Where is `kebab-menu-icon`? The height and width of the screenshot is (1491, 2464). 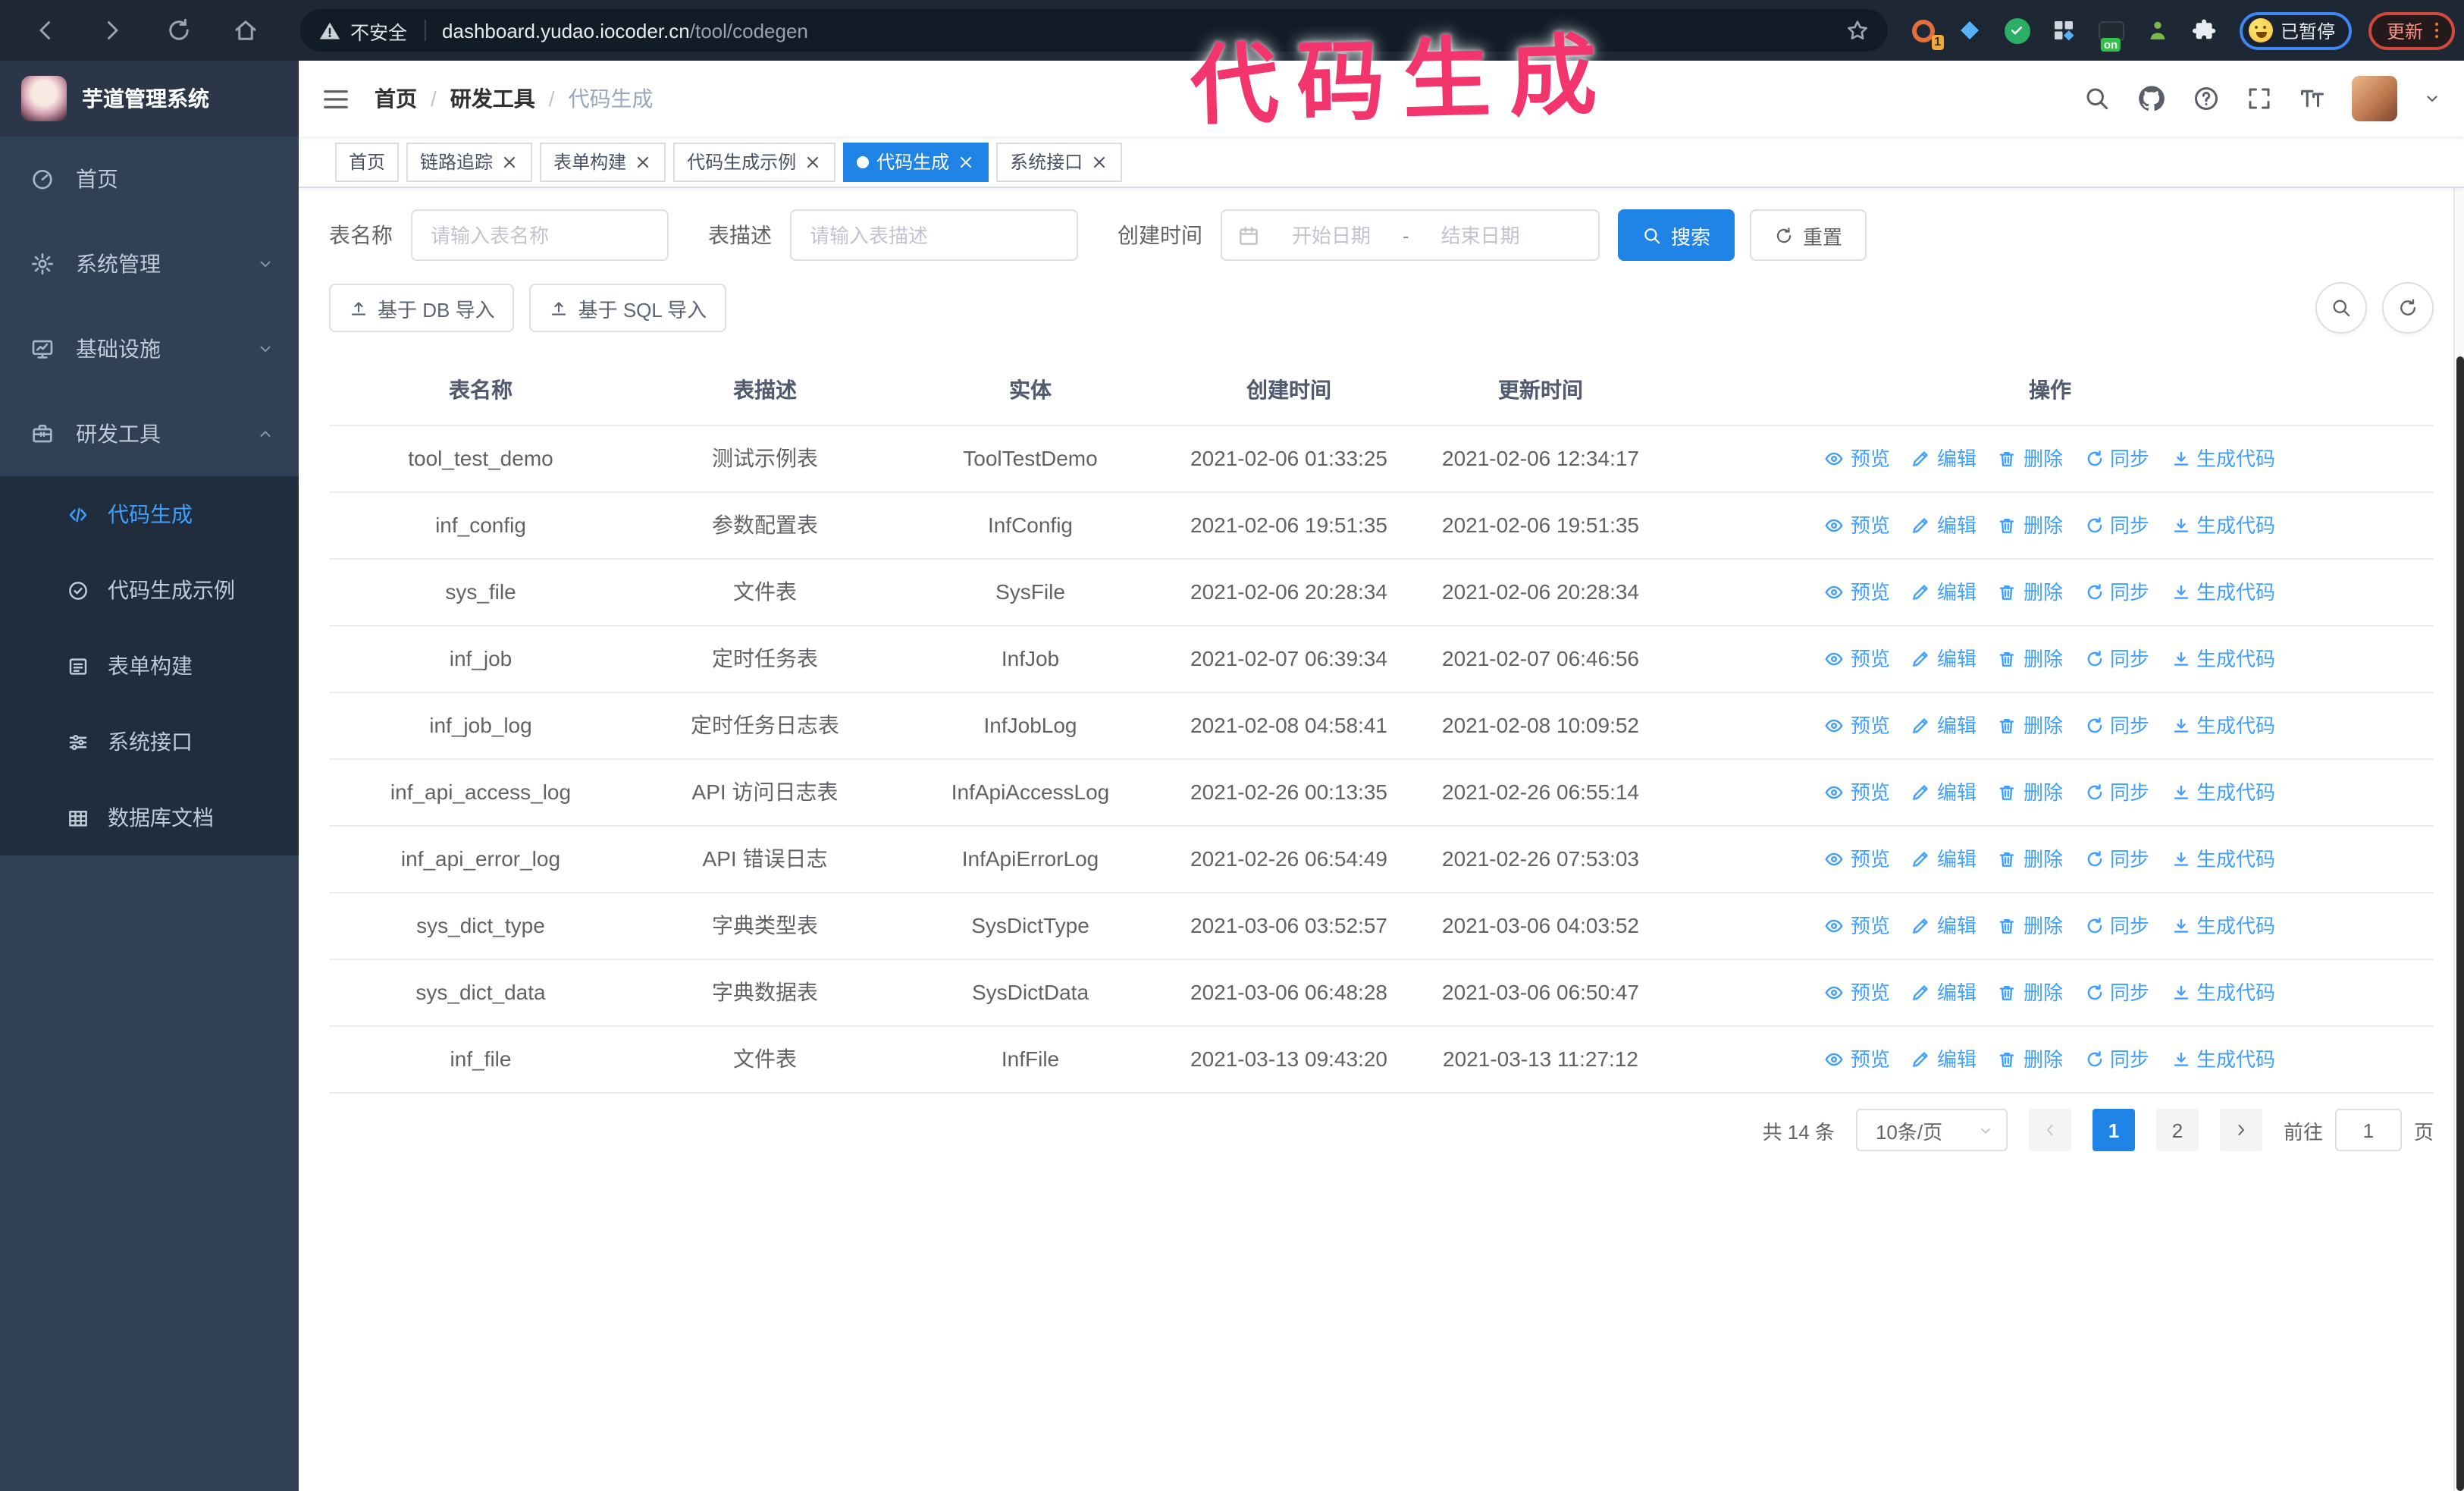
kebab-menu-icon is located at coordinates (2437, 30).